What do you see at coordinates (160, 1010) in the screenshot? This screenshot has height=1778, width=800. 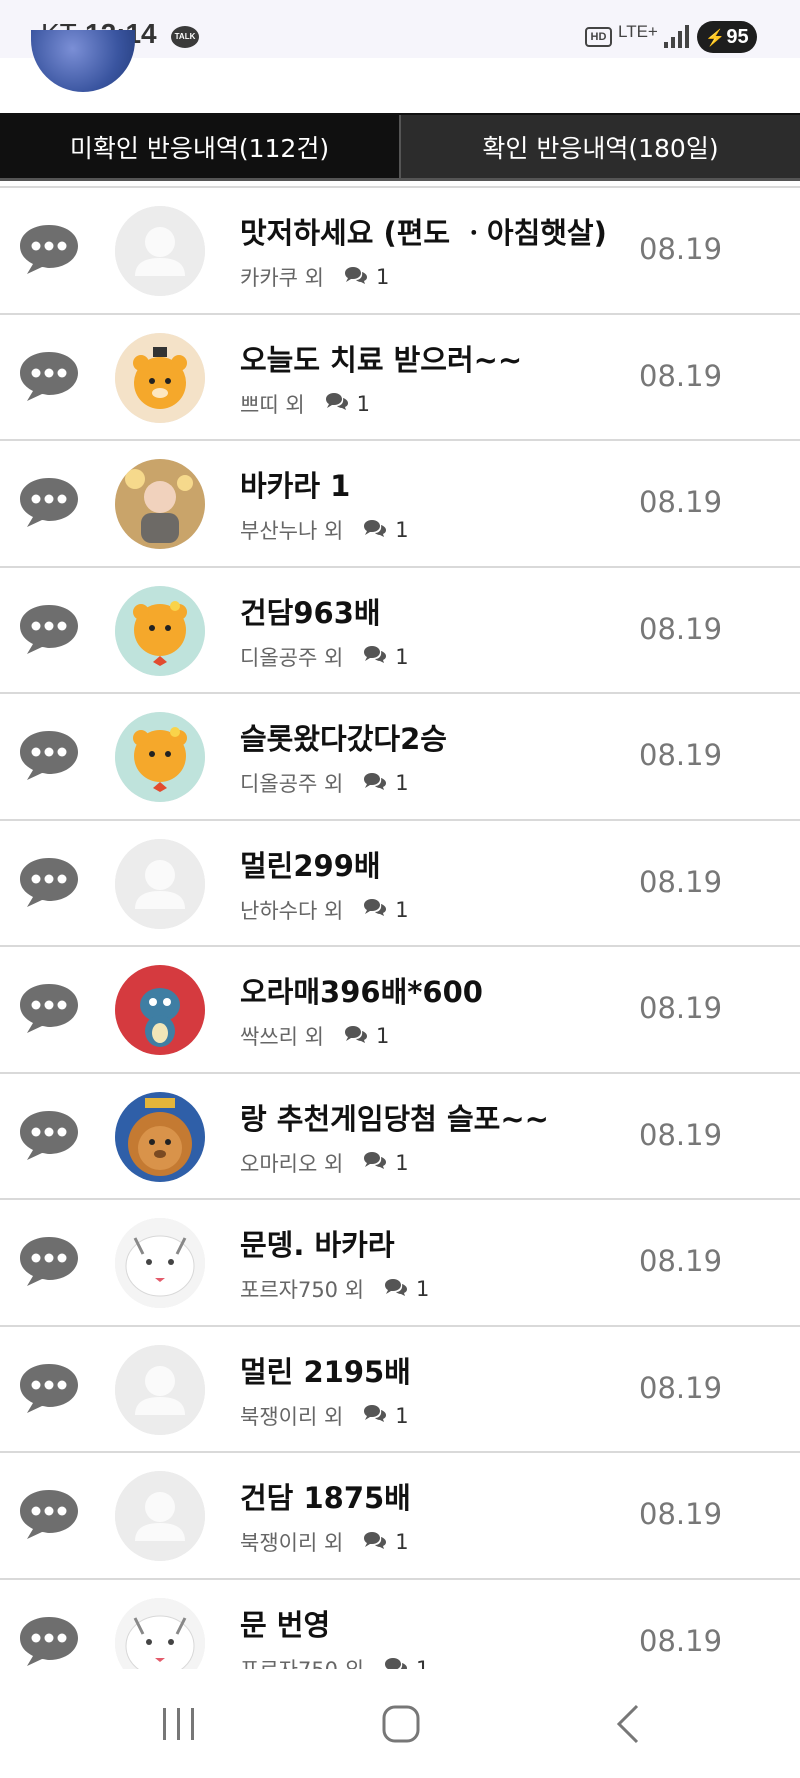 I see `dinosaur-avatar` at bounding box center [160, 1010].